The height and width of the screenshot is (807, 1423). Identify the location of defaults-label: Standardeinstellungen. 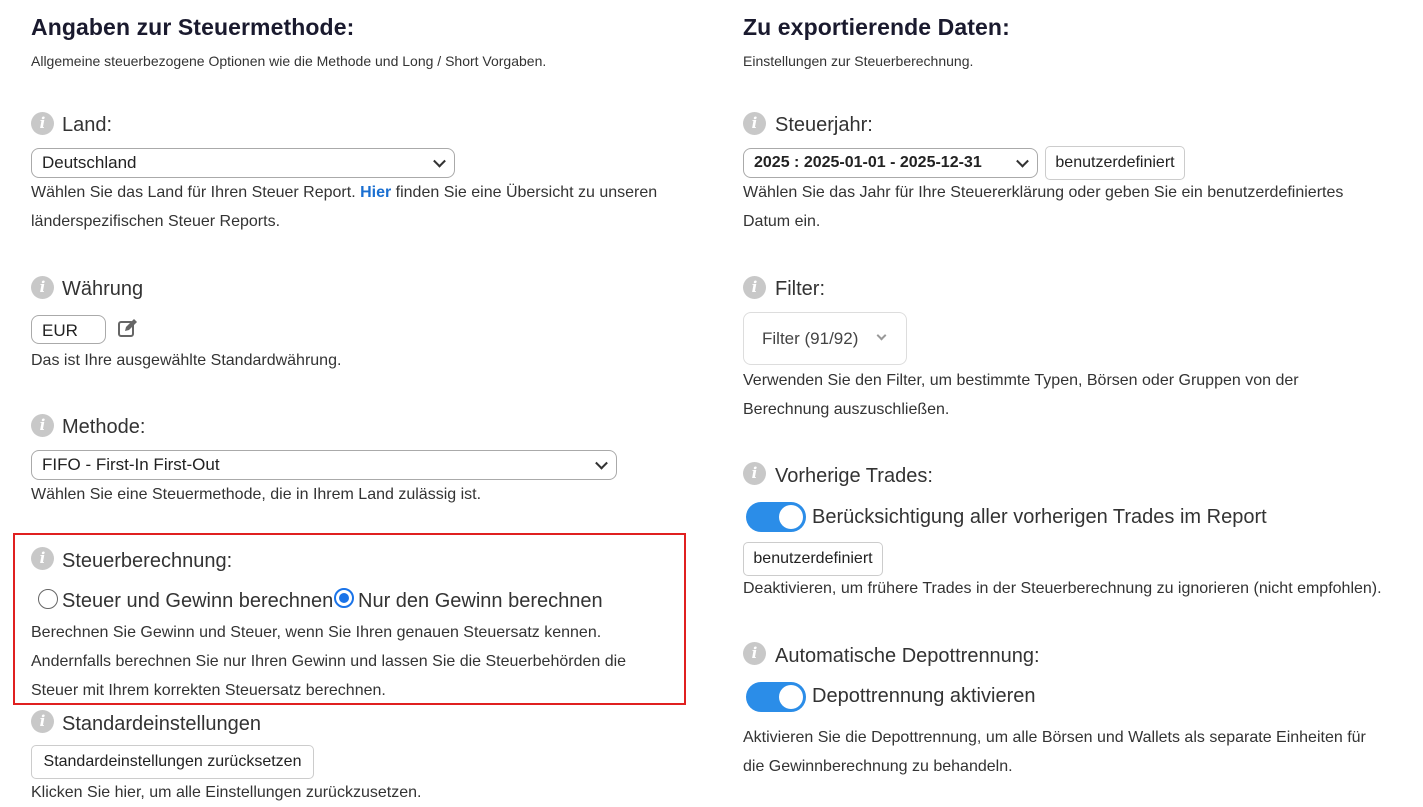
(162, 724).